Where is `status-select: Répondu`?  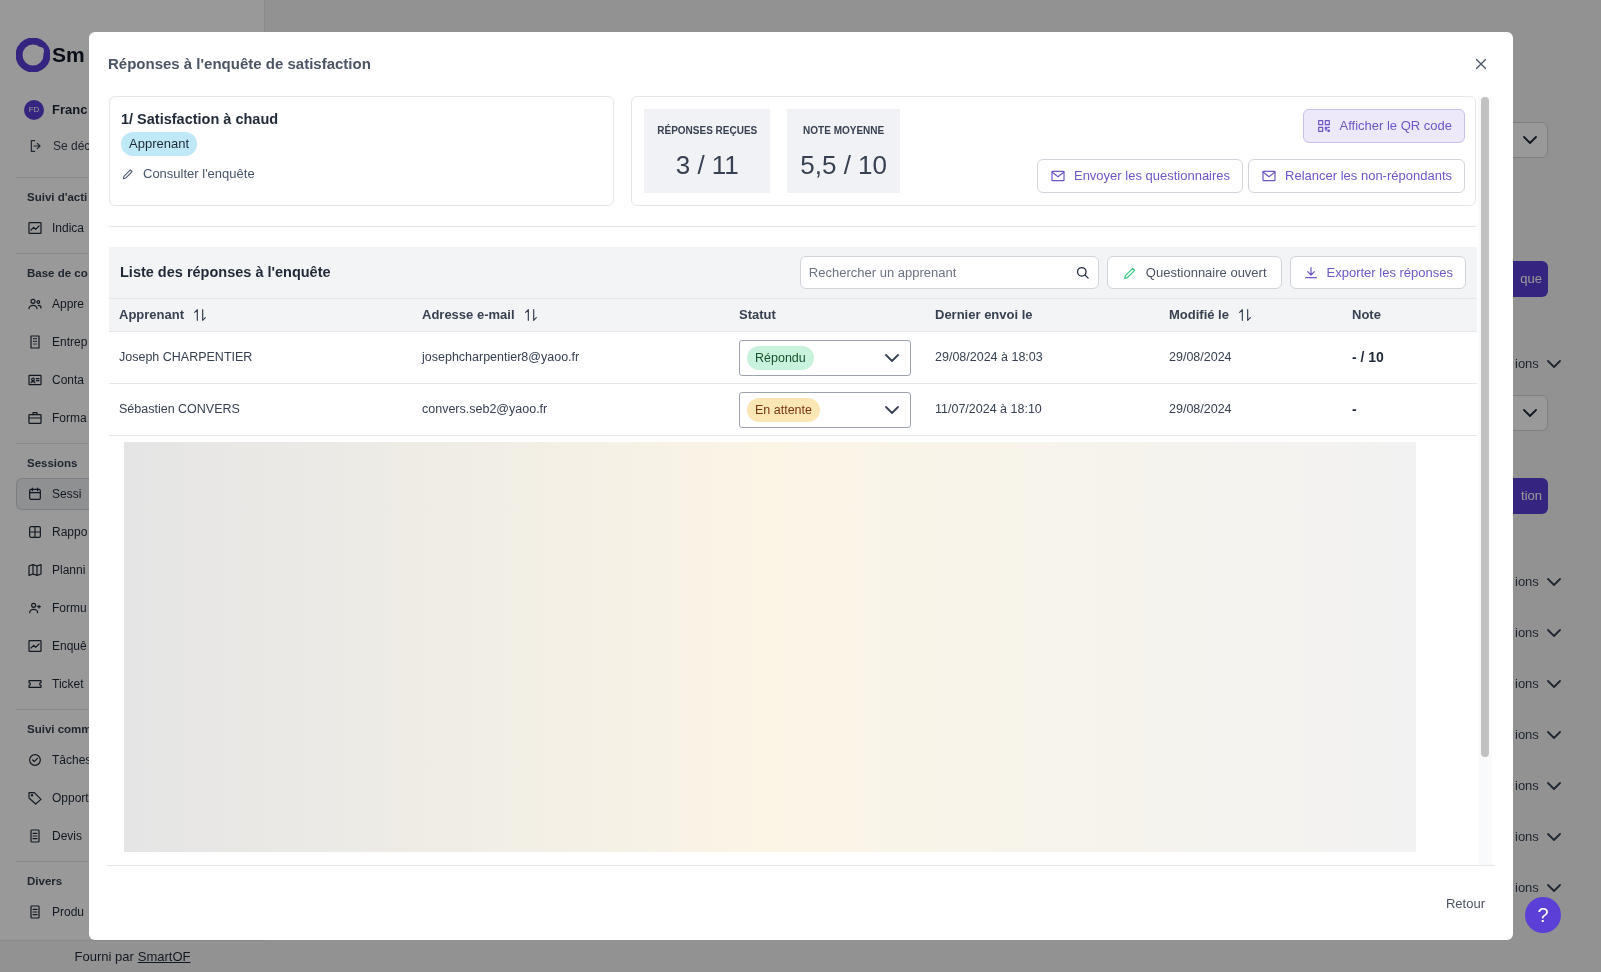
status-select: Répondu is located at coordinates (825, 357).